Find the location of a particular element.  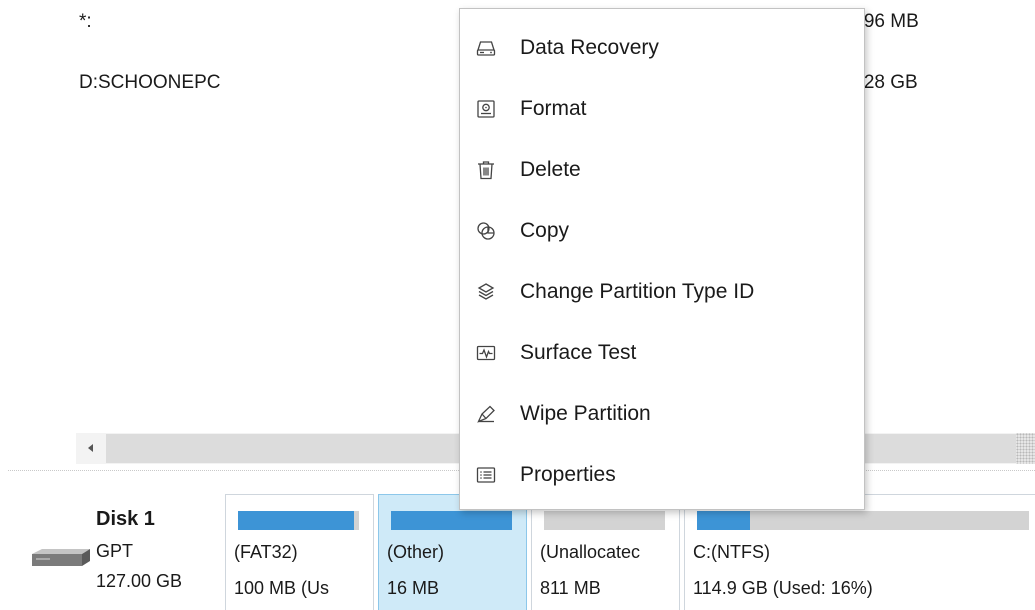

menu-item-properties: Properties is located at coordinates (662, 475).